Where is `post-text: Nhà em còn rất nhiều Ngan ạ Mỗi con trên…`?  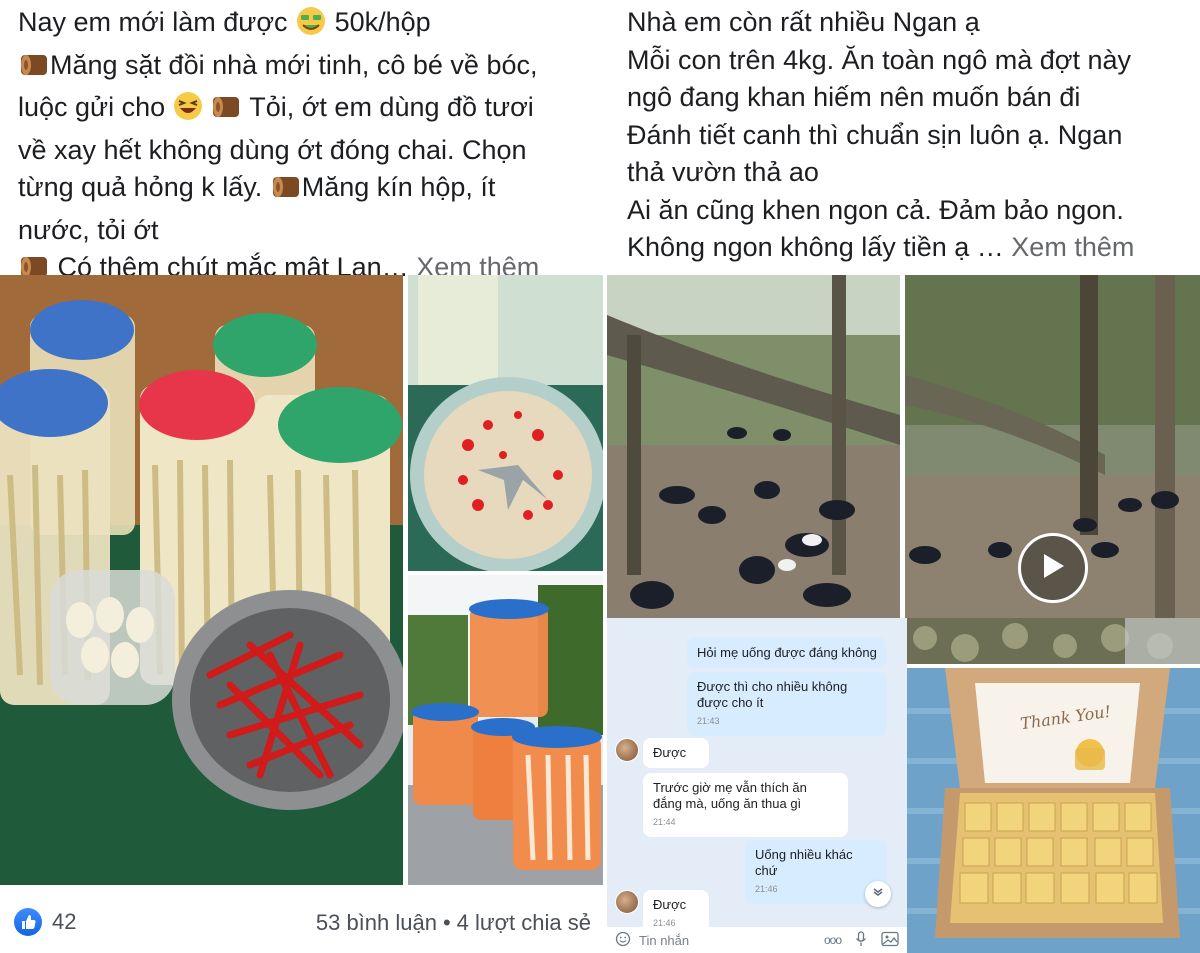 post-text: Nhà em còn rất nhiều Ngan ạ Mỗi con trên… is located at coordinates (907, 135).